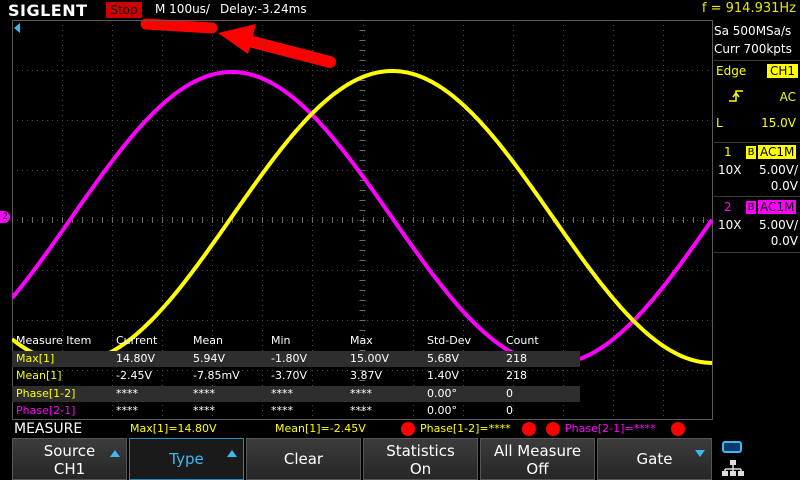 The height and width of the screenshot is (480, 800). I want to click on col-header-mean: Mean, so click(208, 340).